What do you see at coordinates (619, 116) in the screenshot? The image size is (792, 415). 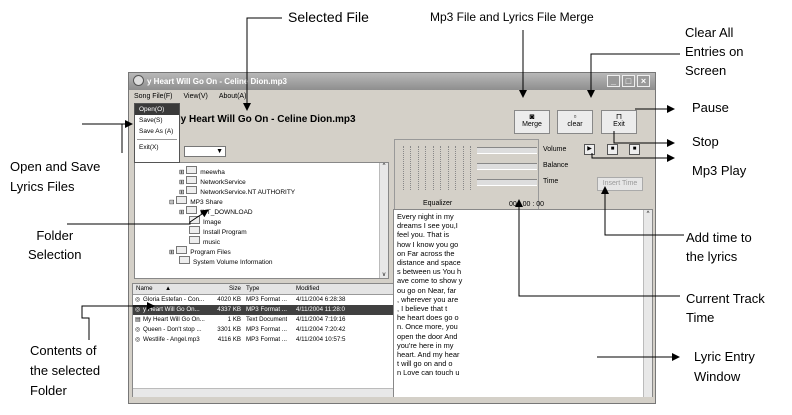 I see `exit-icon: ⊓` at bounding box center [619, 116].